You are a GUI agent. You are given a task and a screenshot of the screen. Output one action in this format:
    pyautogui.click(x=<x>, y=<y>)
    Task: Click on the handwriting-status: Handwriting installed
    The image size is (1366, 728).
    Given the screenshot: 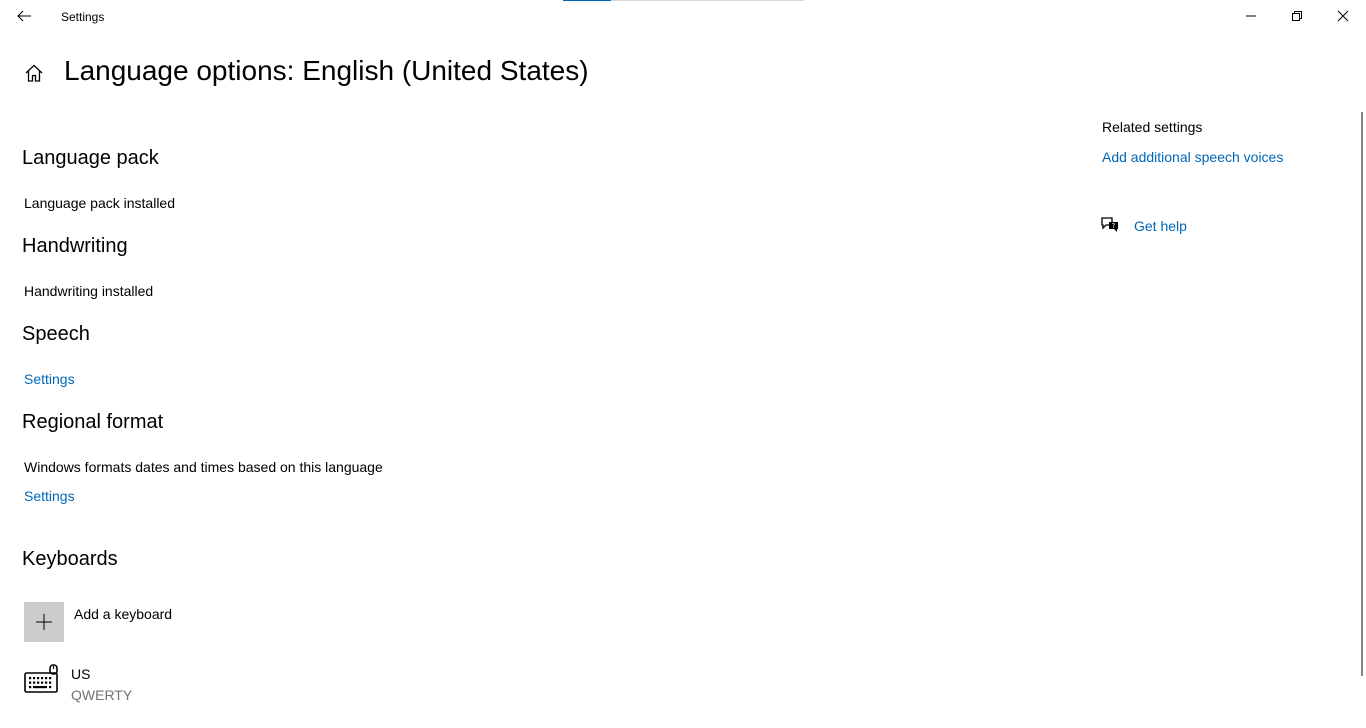 What is the action you would take?
    pyautogui.click(x=89, y=291)
    